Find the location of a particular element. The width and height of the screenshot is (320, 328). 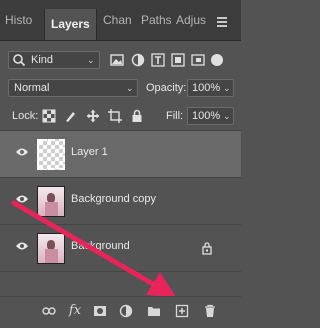

new-layer-icon is located at coordinates (182, 311).